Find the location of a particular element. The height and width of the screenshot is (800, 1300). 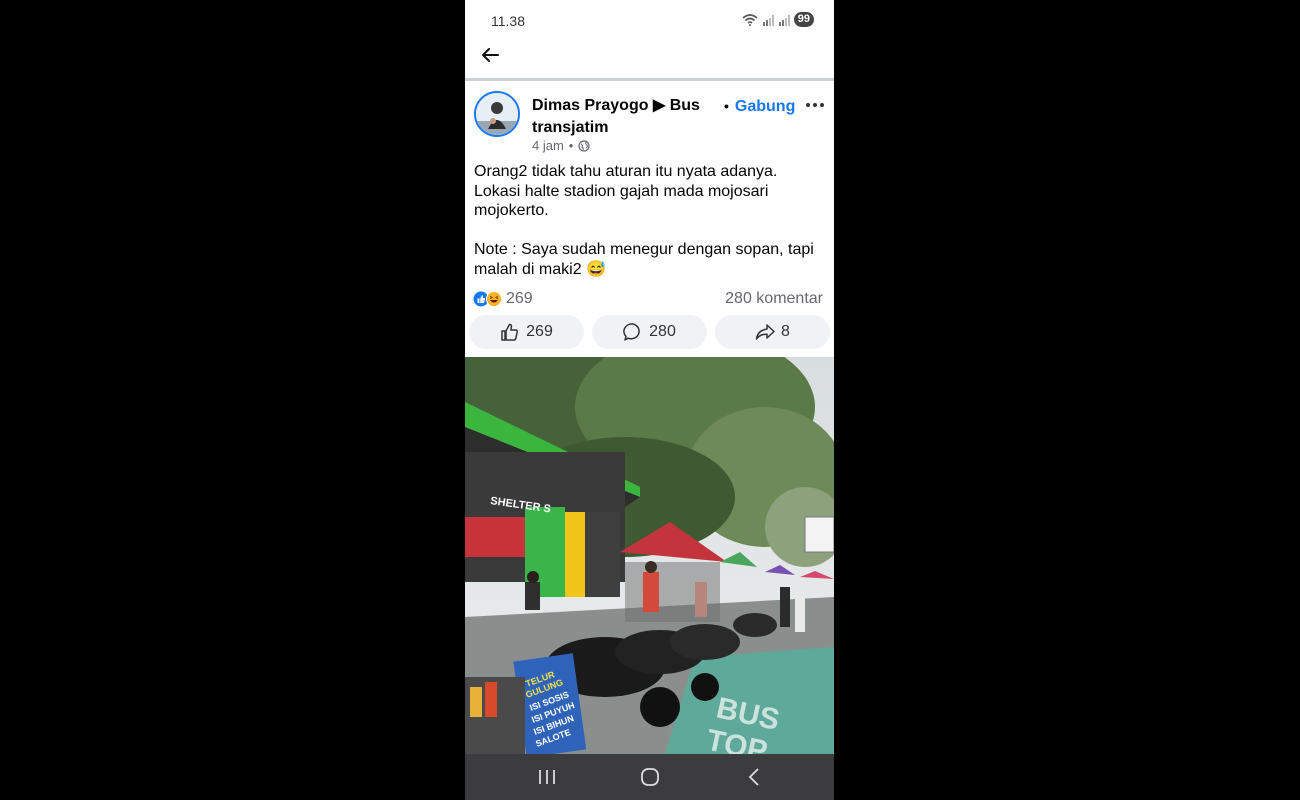

reactions-summary: 269 is located at coordinates (503, 299).